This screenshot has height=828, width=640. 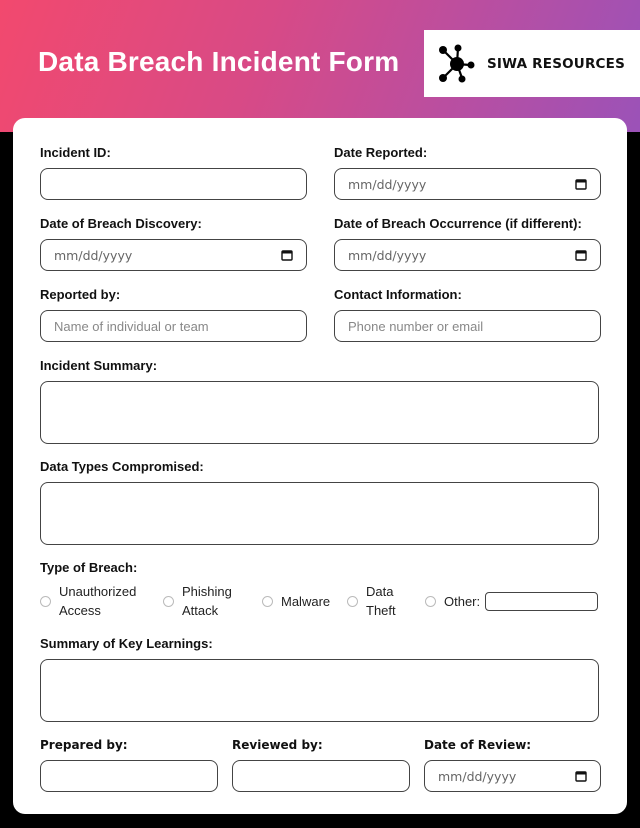 I want to click on reviewed-by-input, so click(x=321, y=776).